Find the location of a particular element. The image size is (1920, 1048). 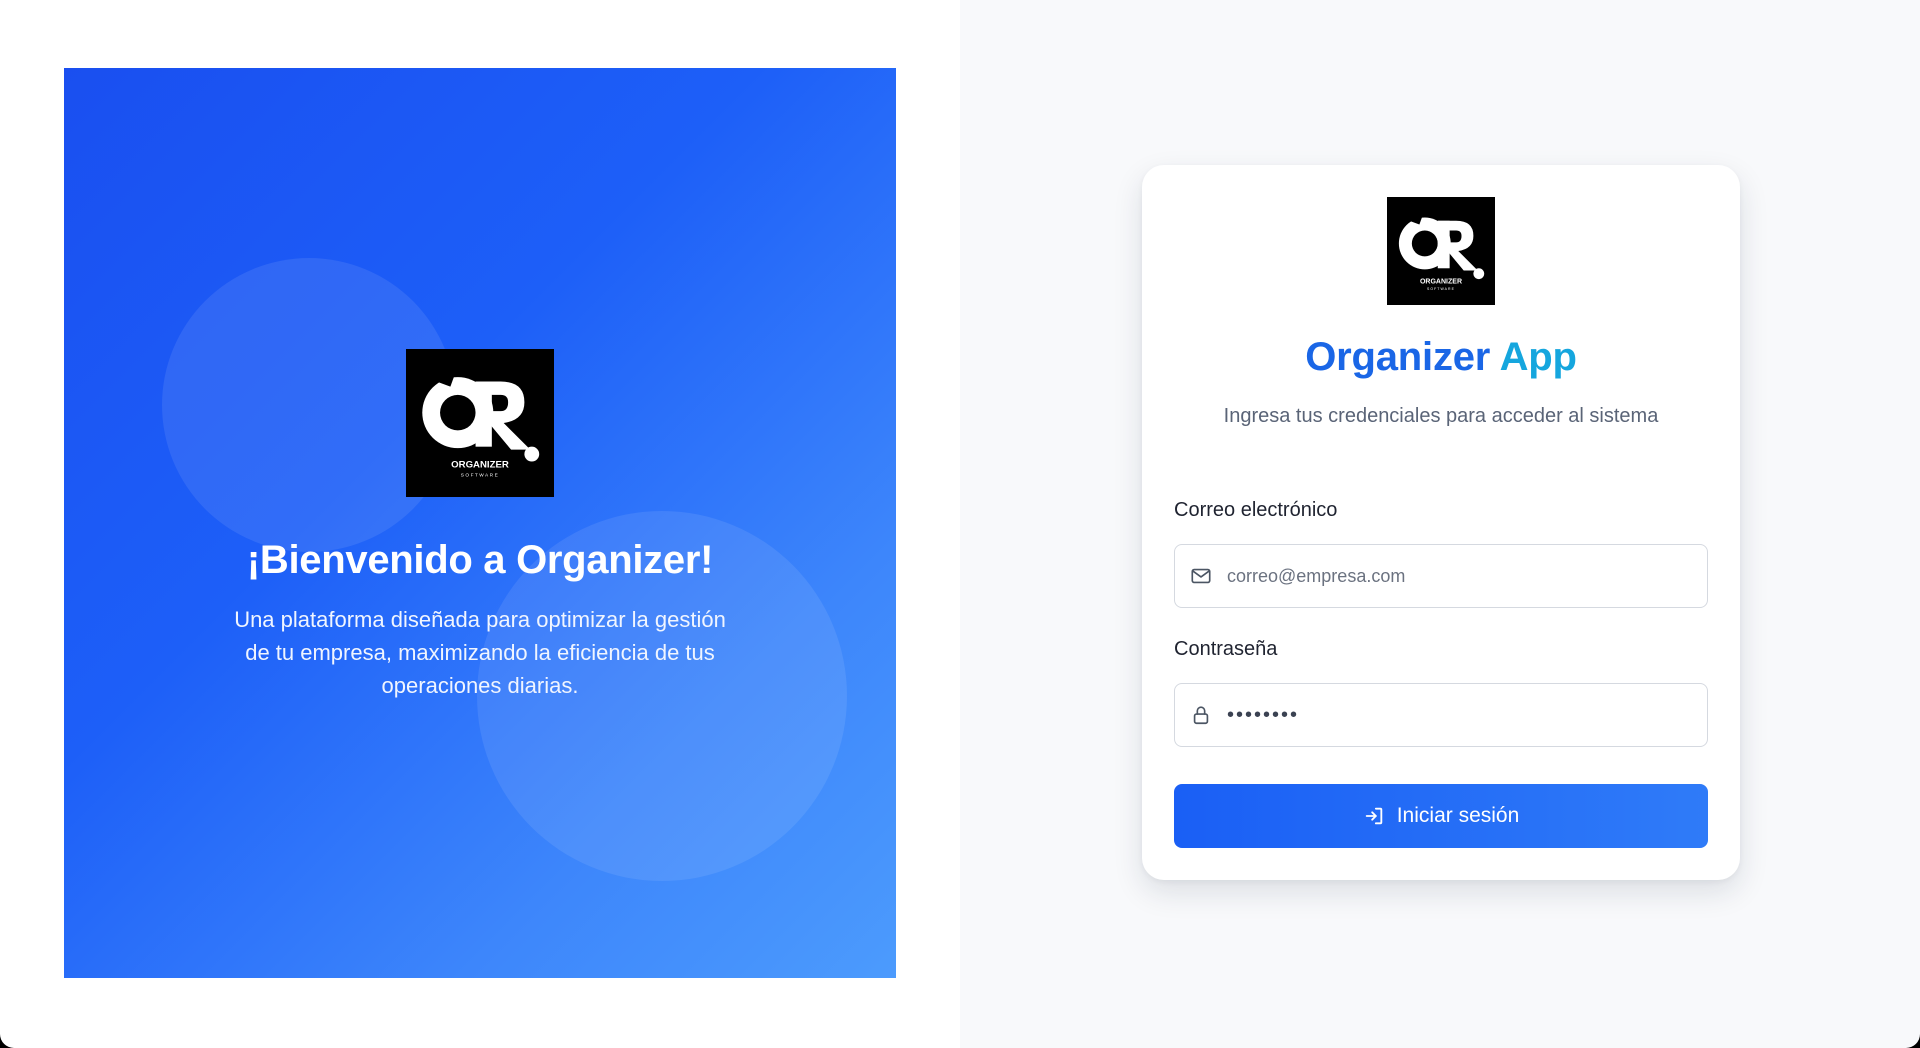

mail-icon is located at coordinates (1201, 576).